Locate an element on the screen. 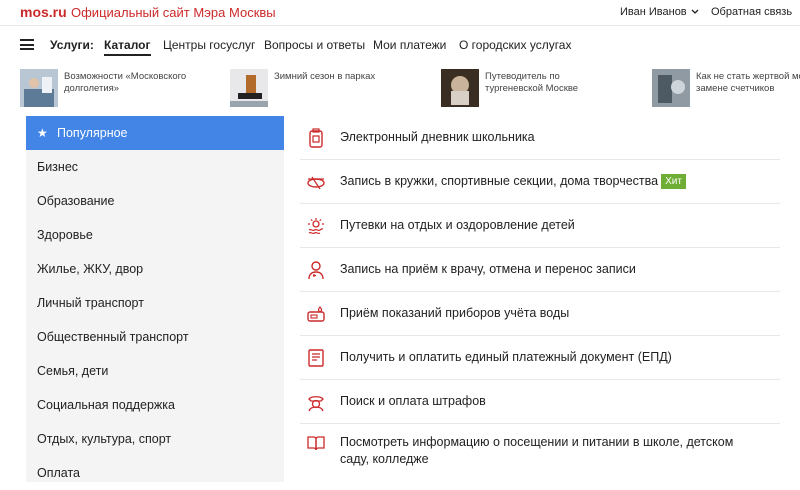  nav-item-service-centers: Центры госуслуг is located at coordinates (209, 45).